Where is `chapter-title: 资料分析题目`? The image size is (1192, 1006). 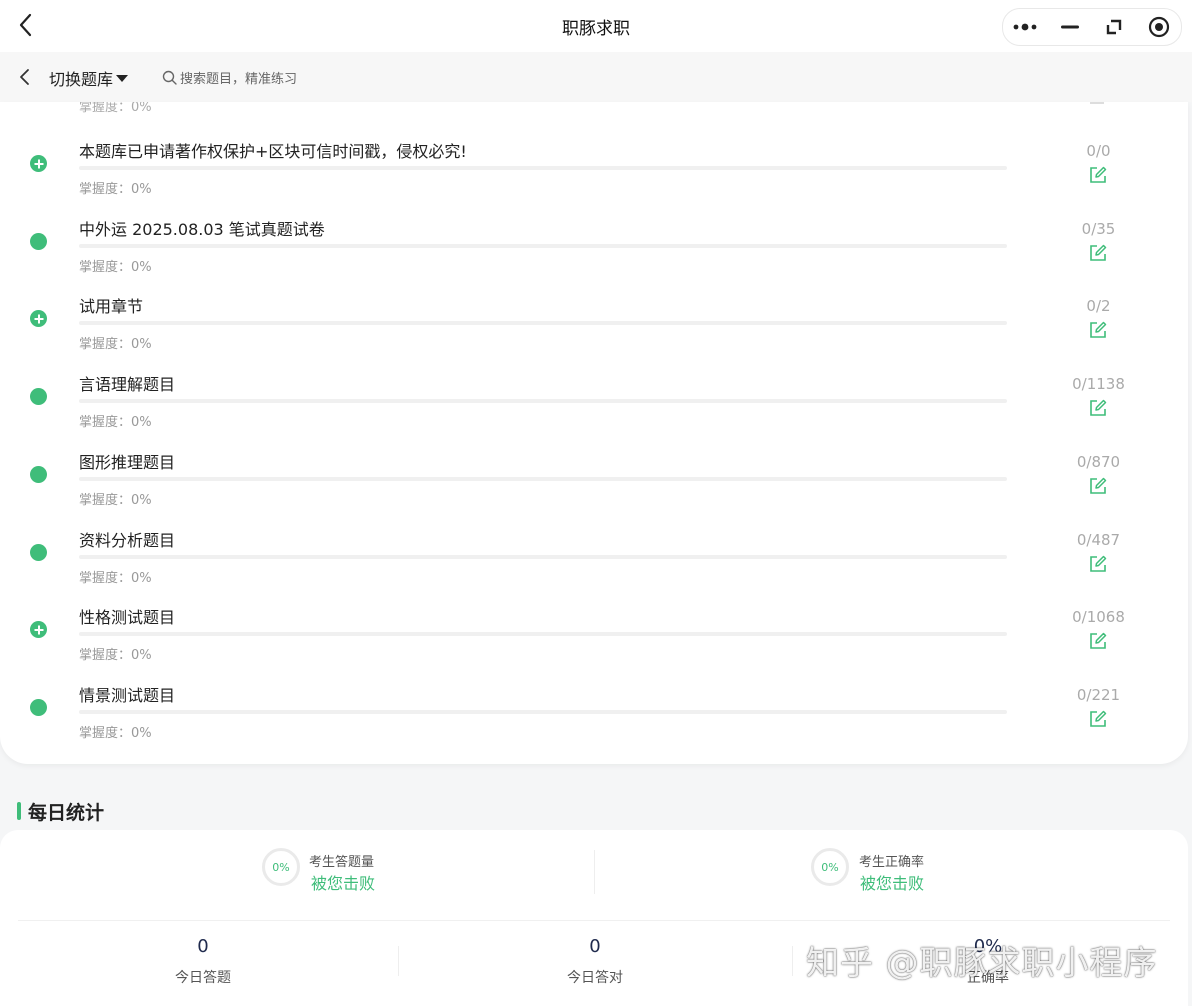 chapter-title: 资料分析题目 is located at coordinates (127, 540).